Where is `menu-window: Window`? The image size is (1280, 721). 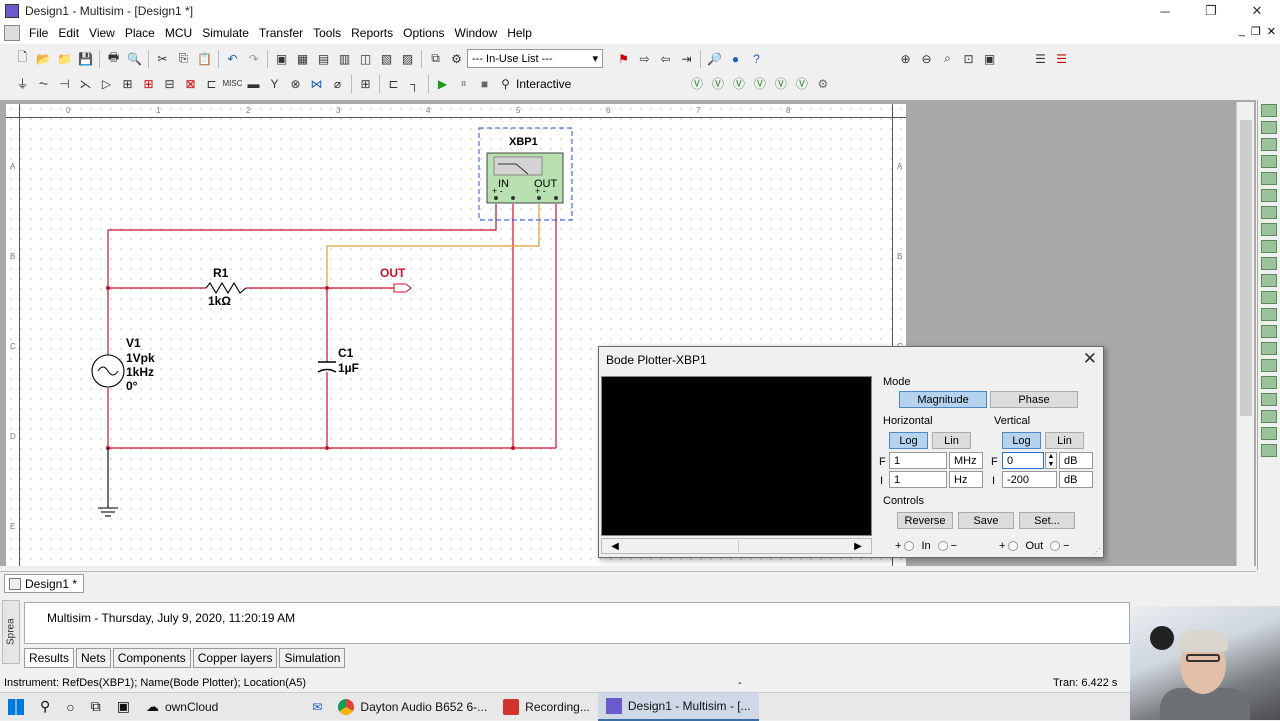
menu-window: Window is located at coordinates (476, 33).